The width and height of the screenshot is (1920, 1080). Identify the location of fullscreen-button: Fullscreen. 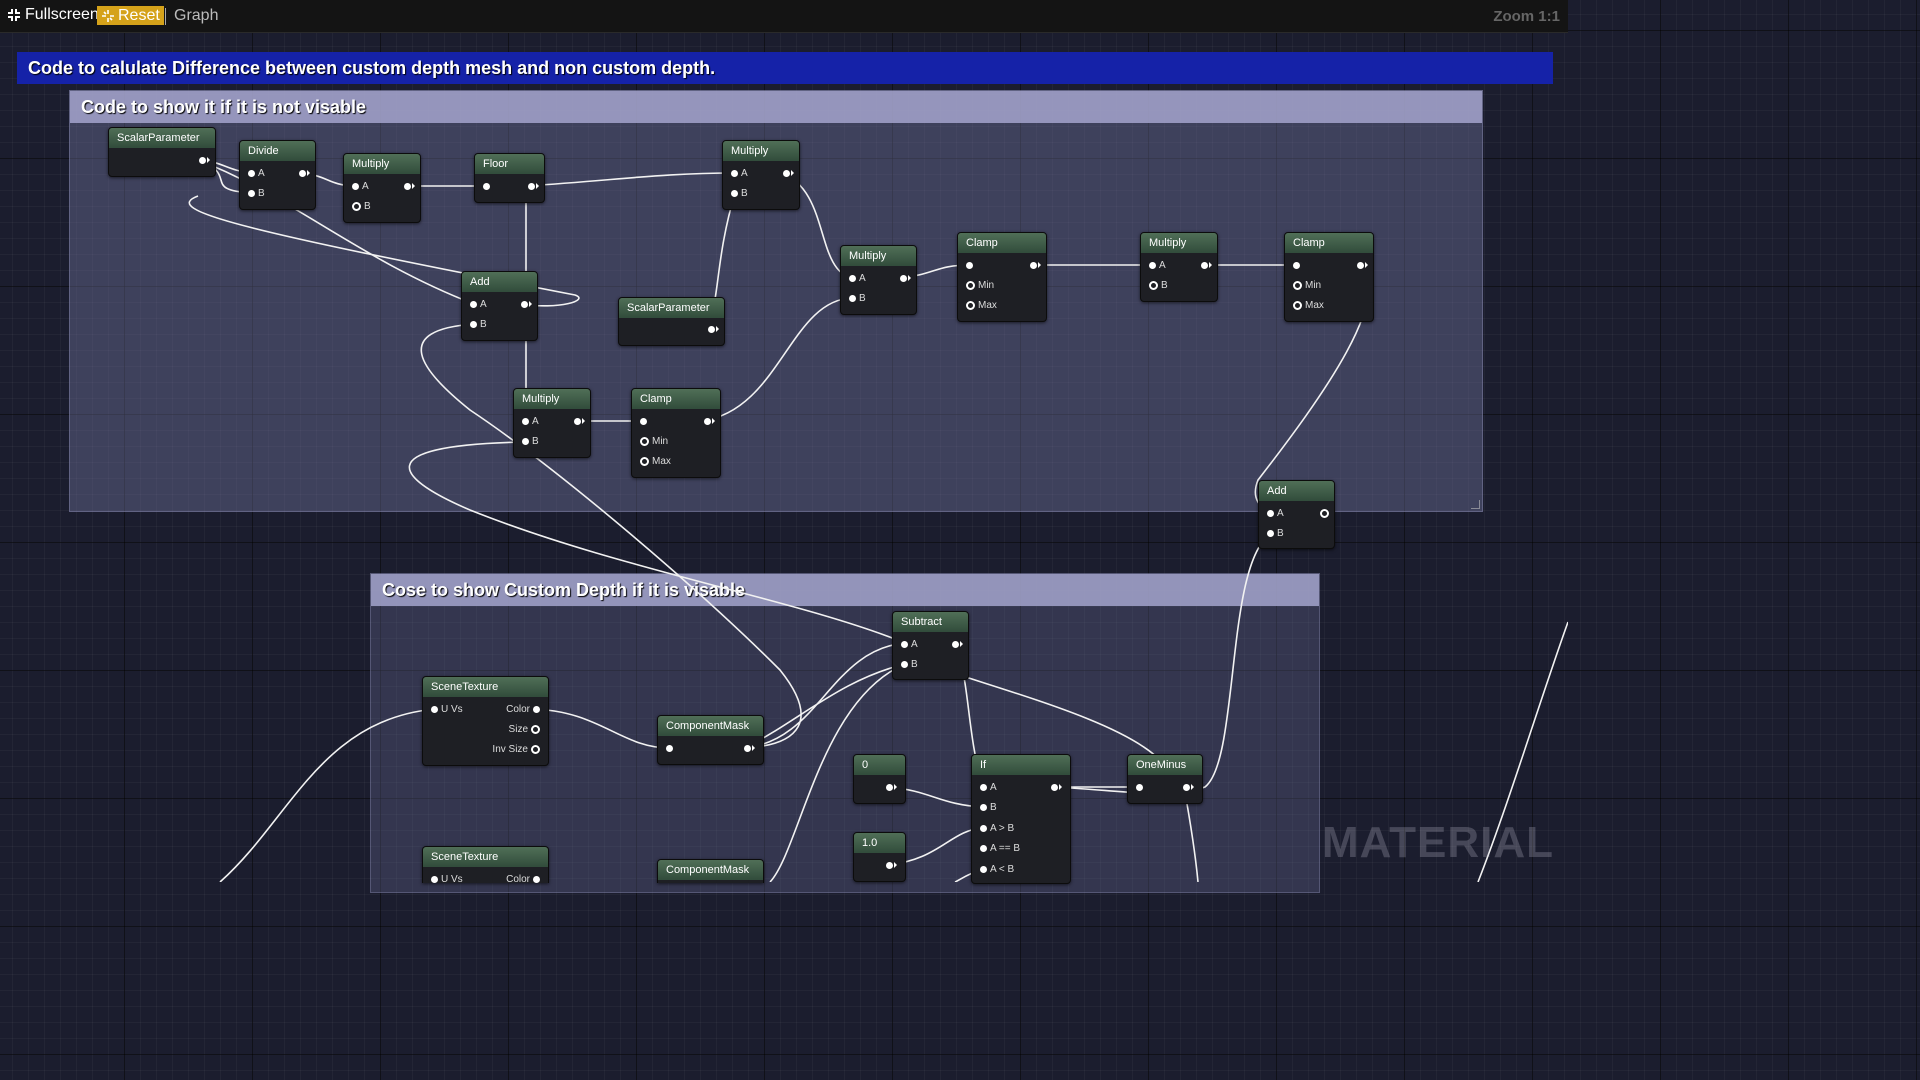
(53, 15).